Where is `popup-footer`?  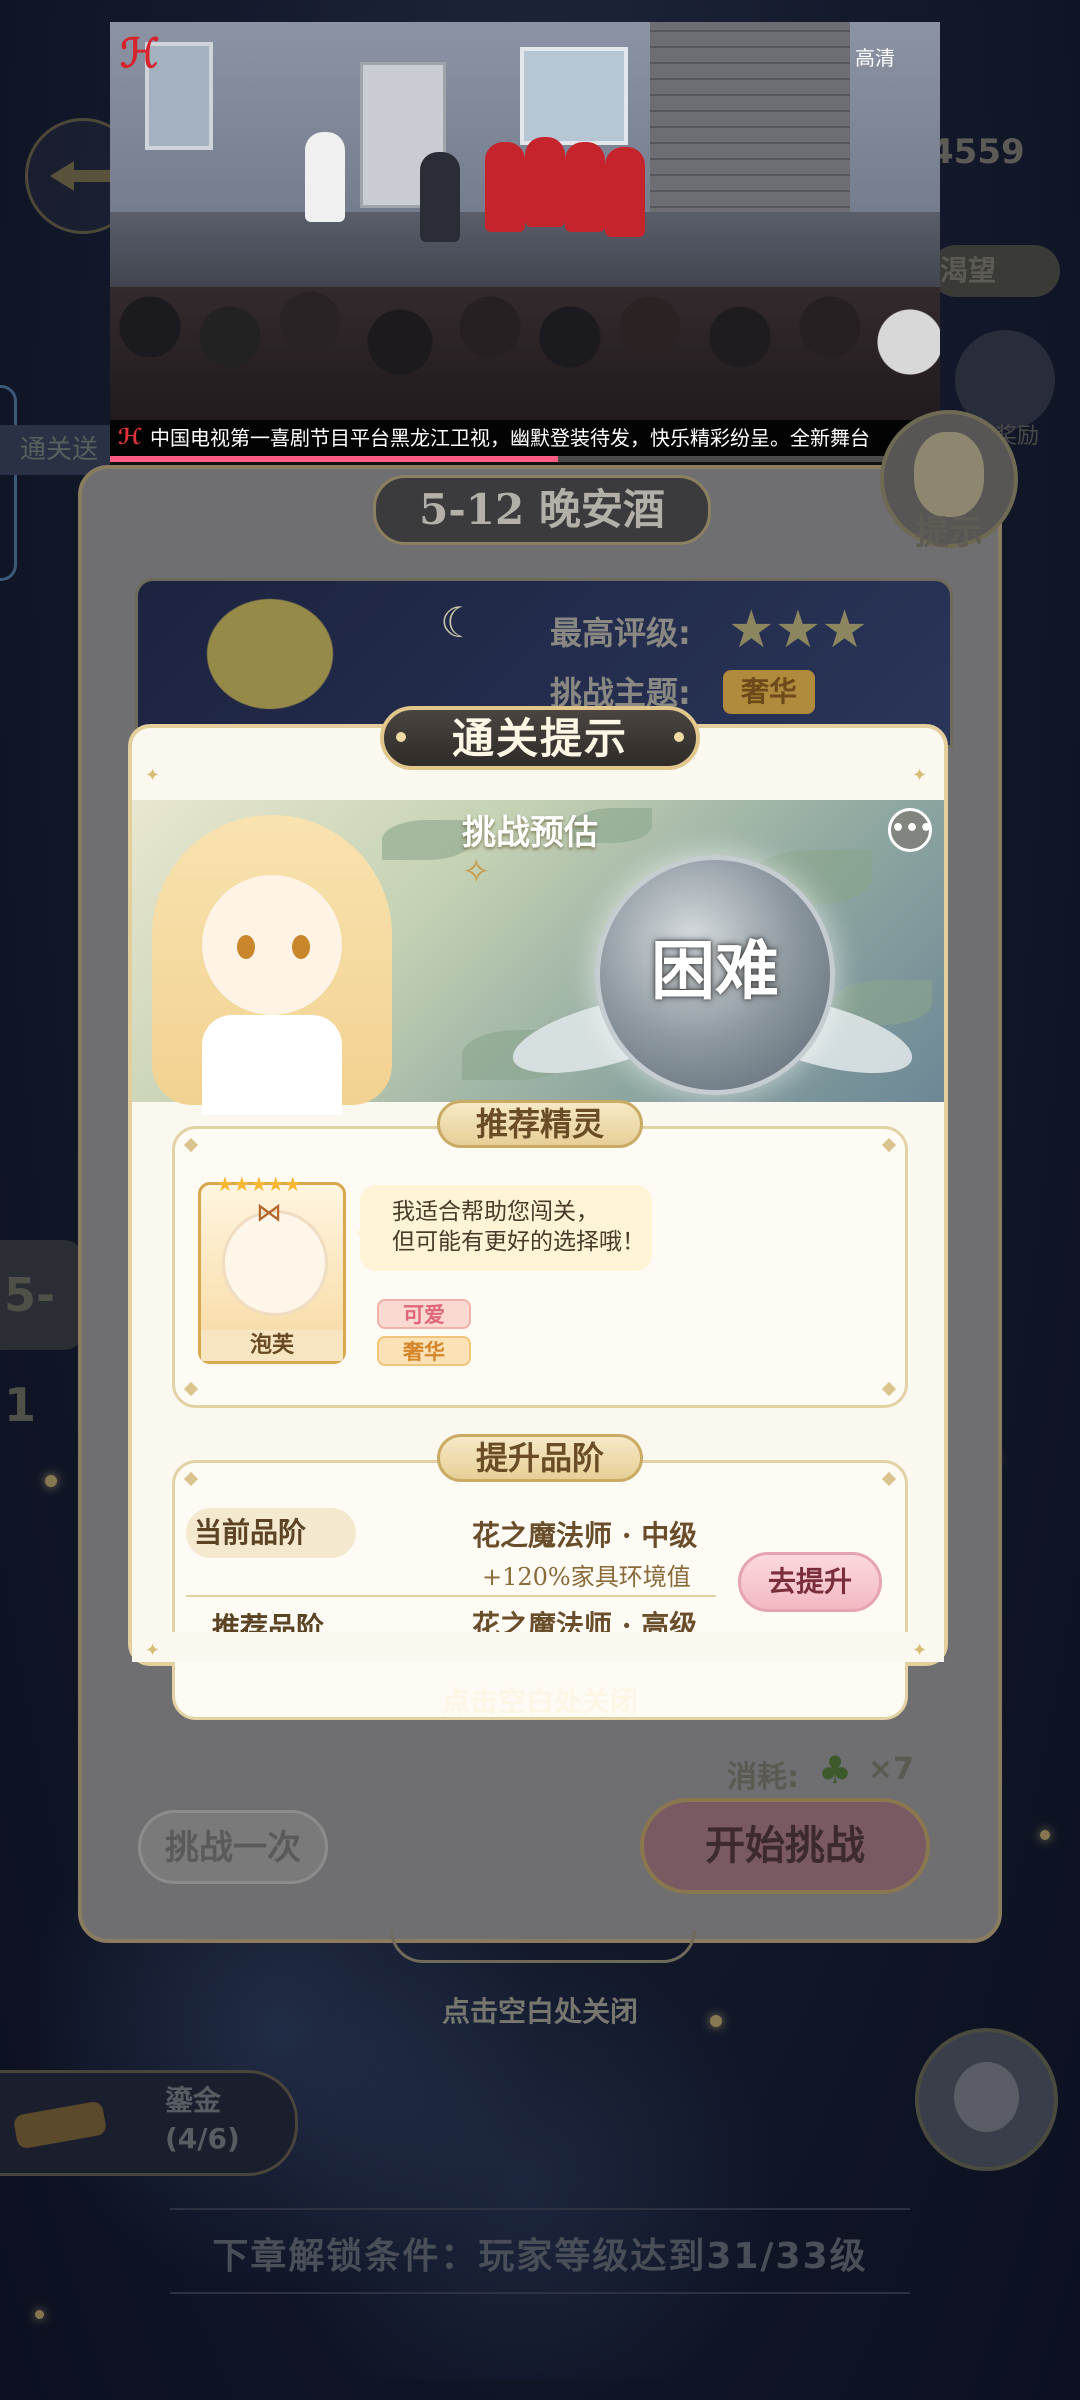 popup-footer is located at coordinates (538, 1647).